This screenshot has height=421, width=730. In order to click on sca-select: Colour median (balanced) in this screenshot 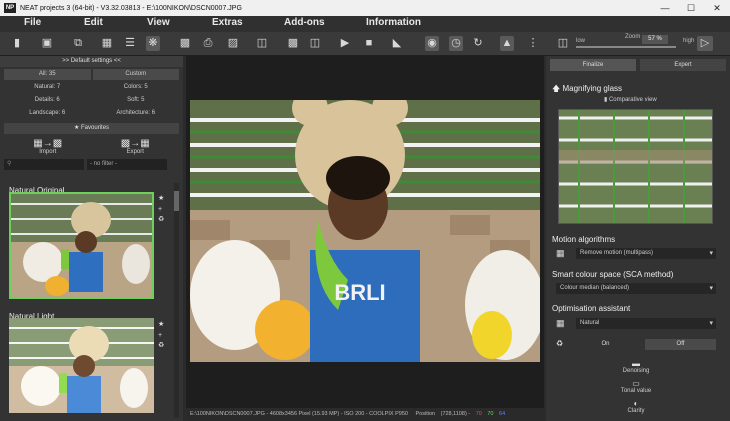, I will do `click(636, 288)`.